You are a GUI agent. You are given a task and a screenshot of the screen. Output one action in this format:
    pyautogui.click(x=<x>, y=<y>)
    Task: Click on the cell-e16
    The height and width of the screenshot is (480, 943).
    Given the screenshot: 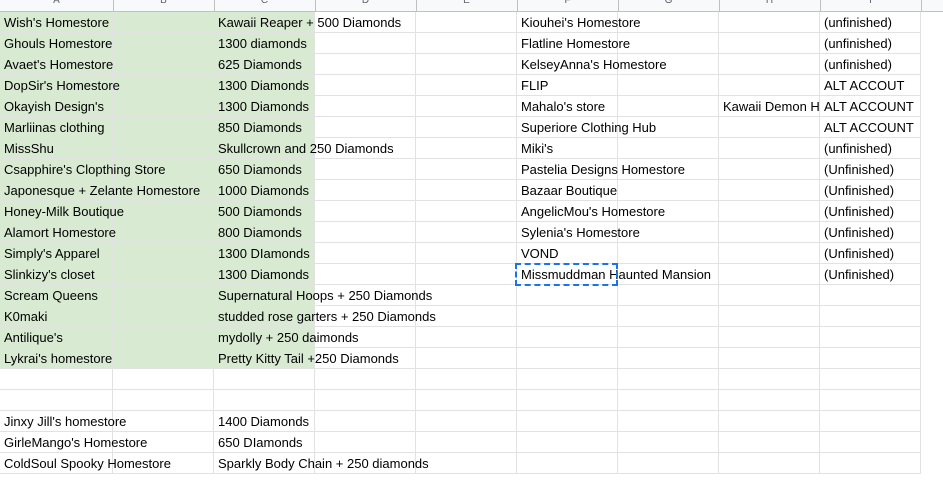 What is the action you would take?
    pyautogui.click(x=466, y=337)
    